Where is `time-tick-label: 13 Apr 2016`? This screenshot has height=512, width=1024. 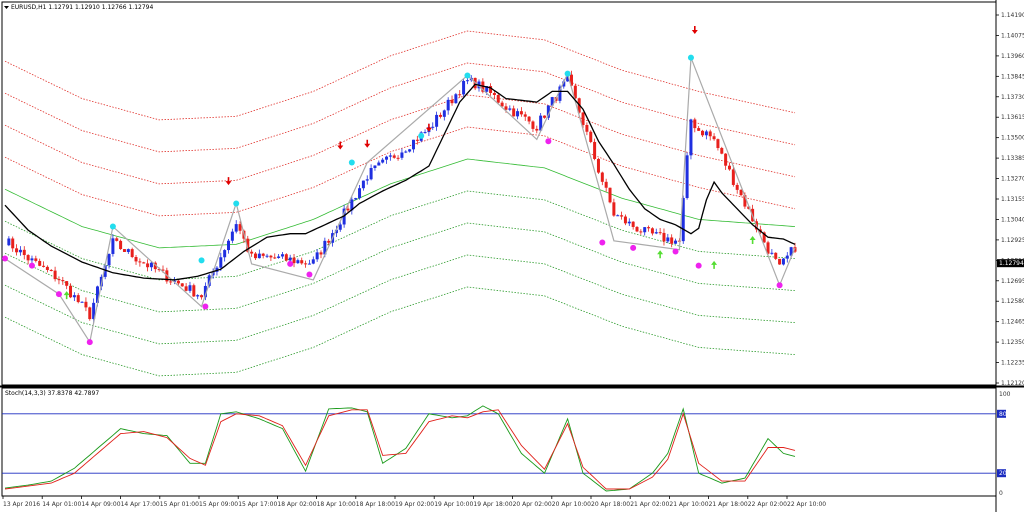
time-tick-label: 13 Apr 2016 is located at coordinates (21, 504).